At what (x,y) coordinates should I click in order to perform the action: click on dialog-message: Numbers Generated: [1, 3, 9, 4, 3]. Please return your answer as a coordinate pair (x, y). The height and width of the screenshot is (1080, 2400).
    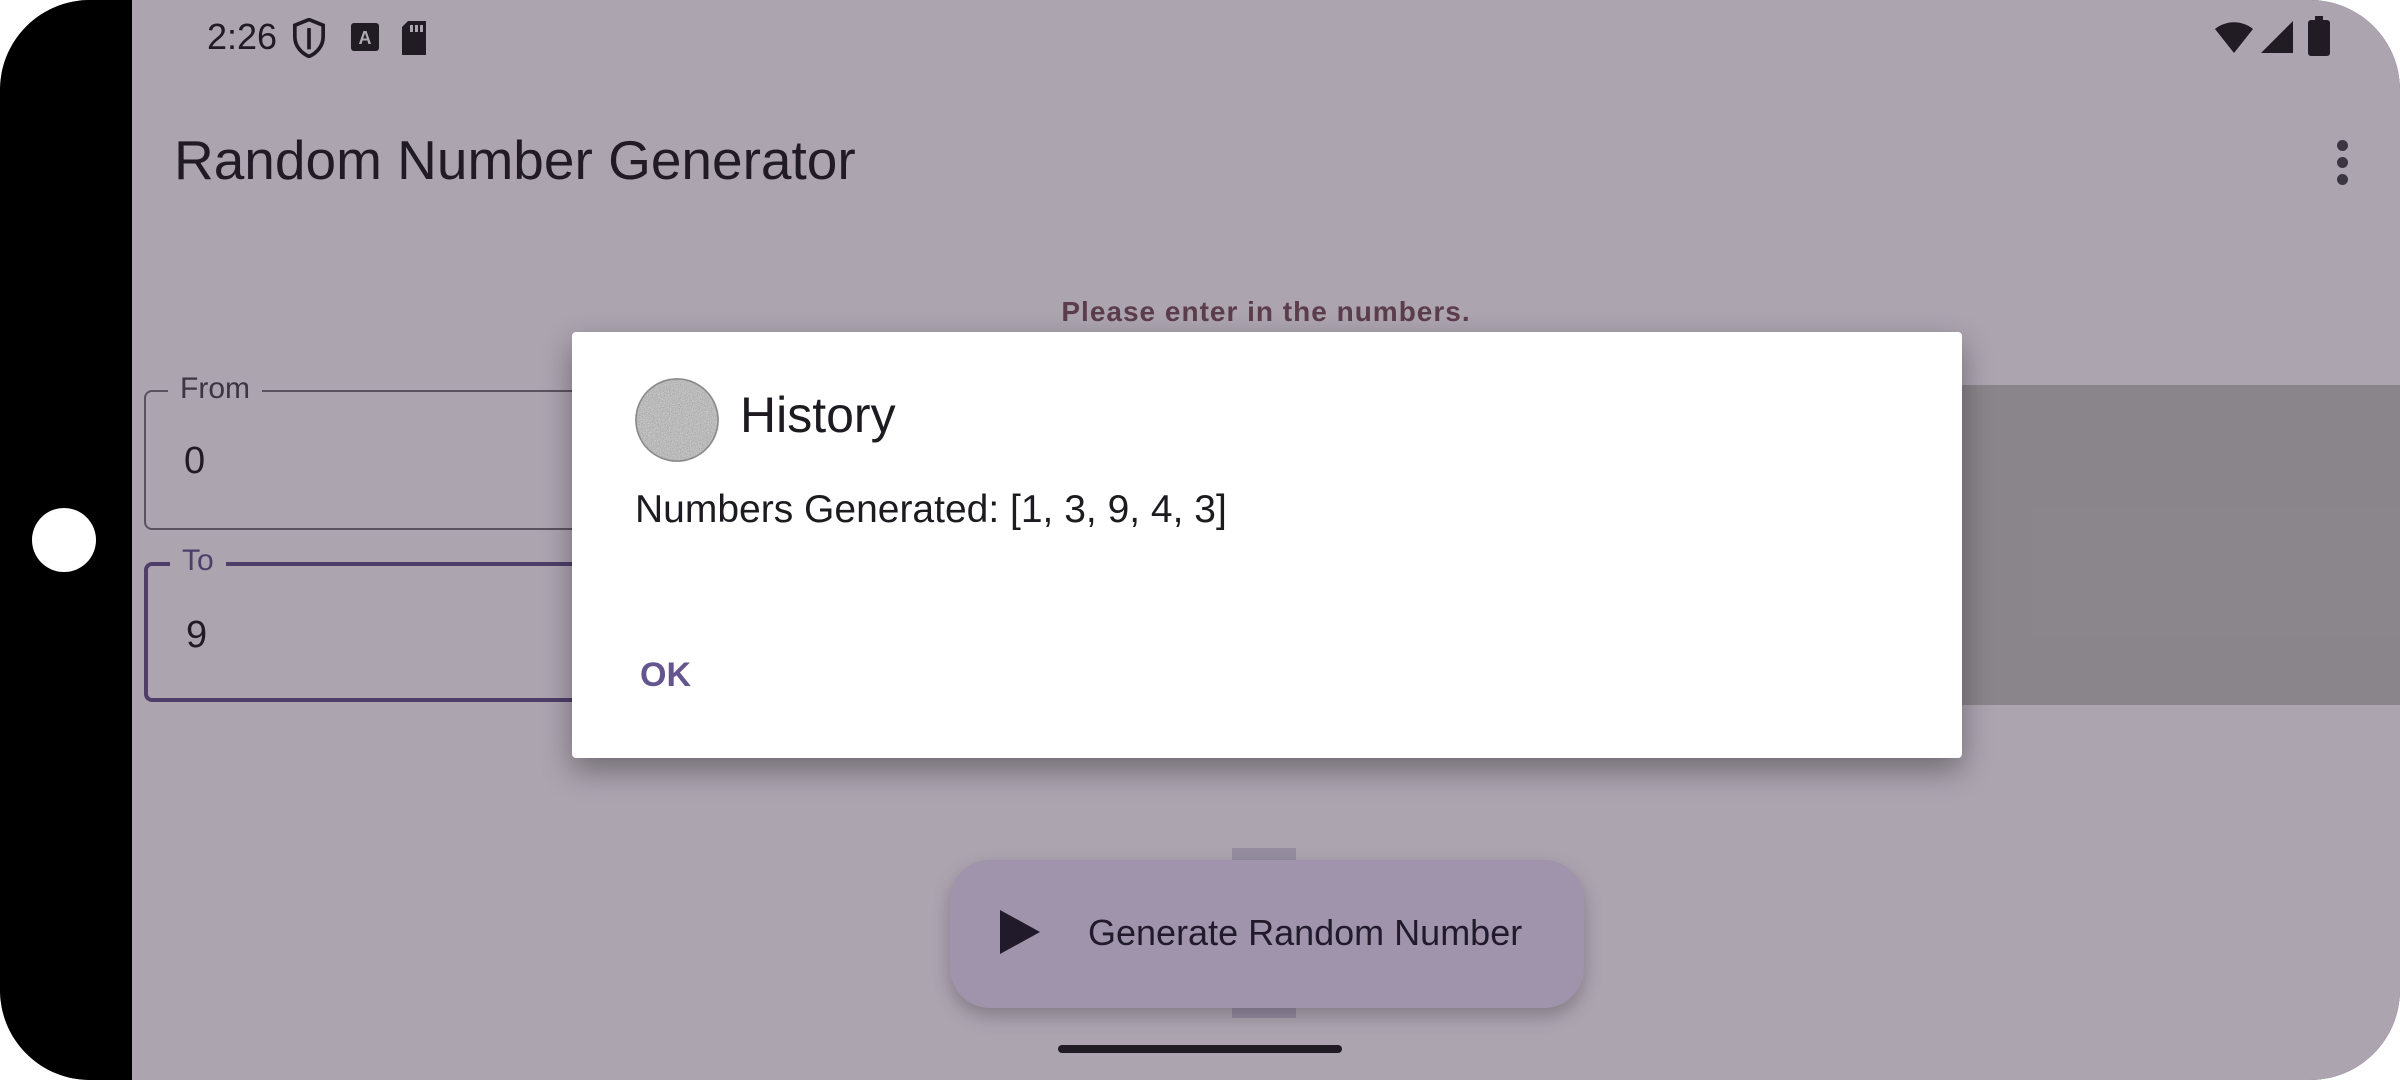
    Looking at the image, I should click on (931, 509).